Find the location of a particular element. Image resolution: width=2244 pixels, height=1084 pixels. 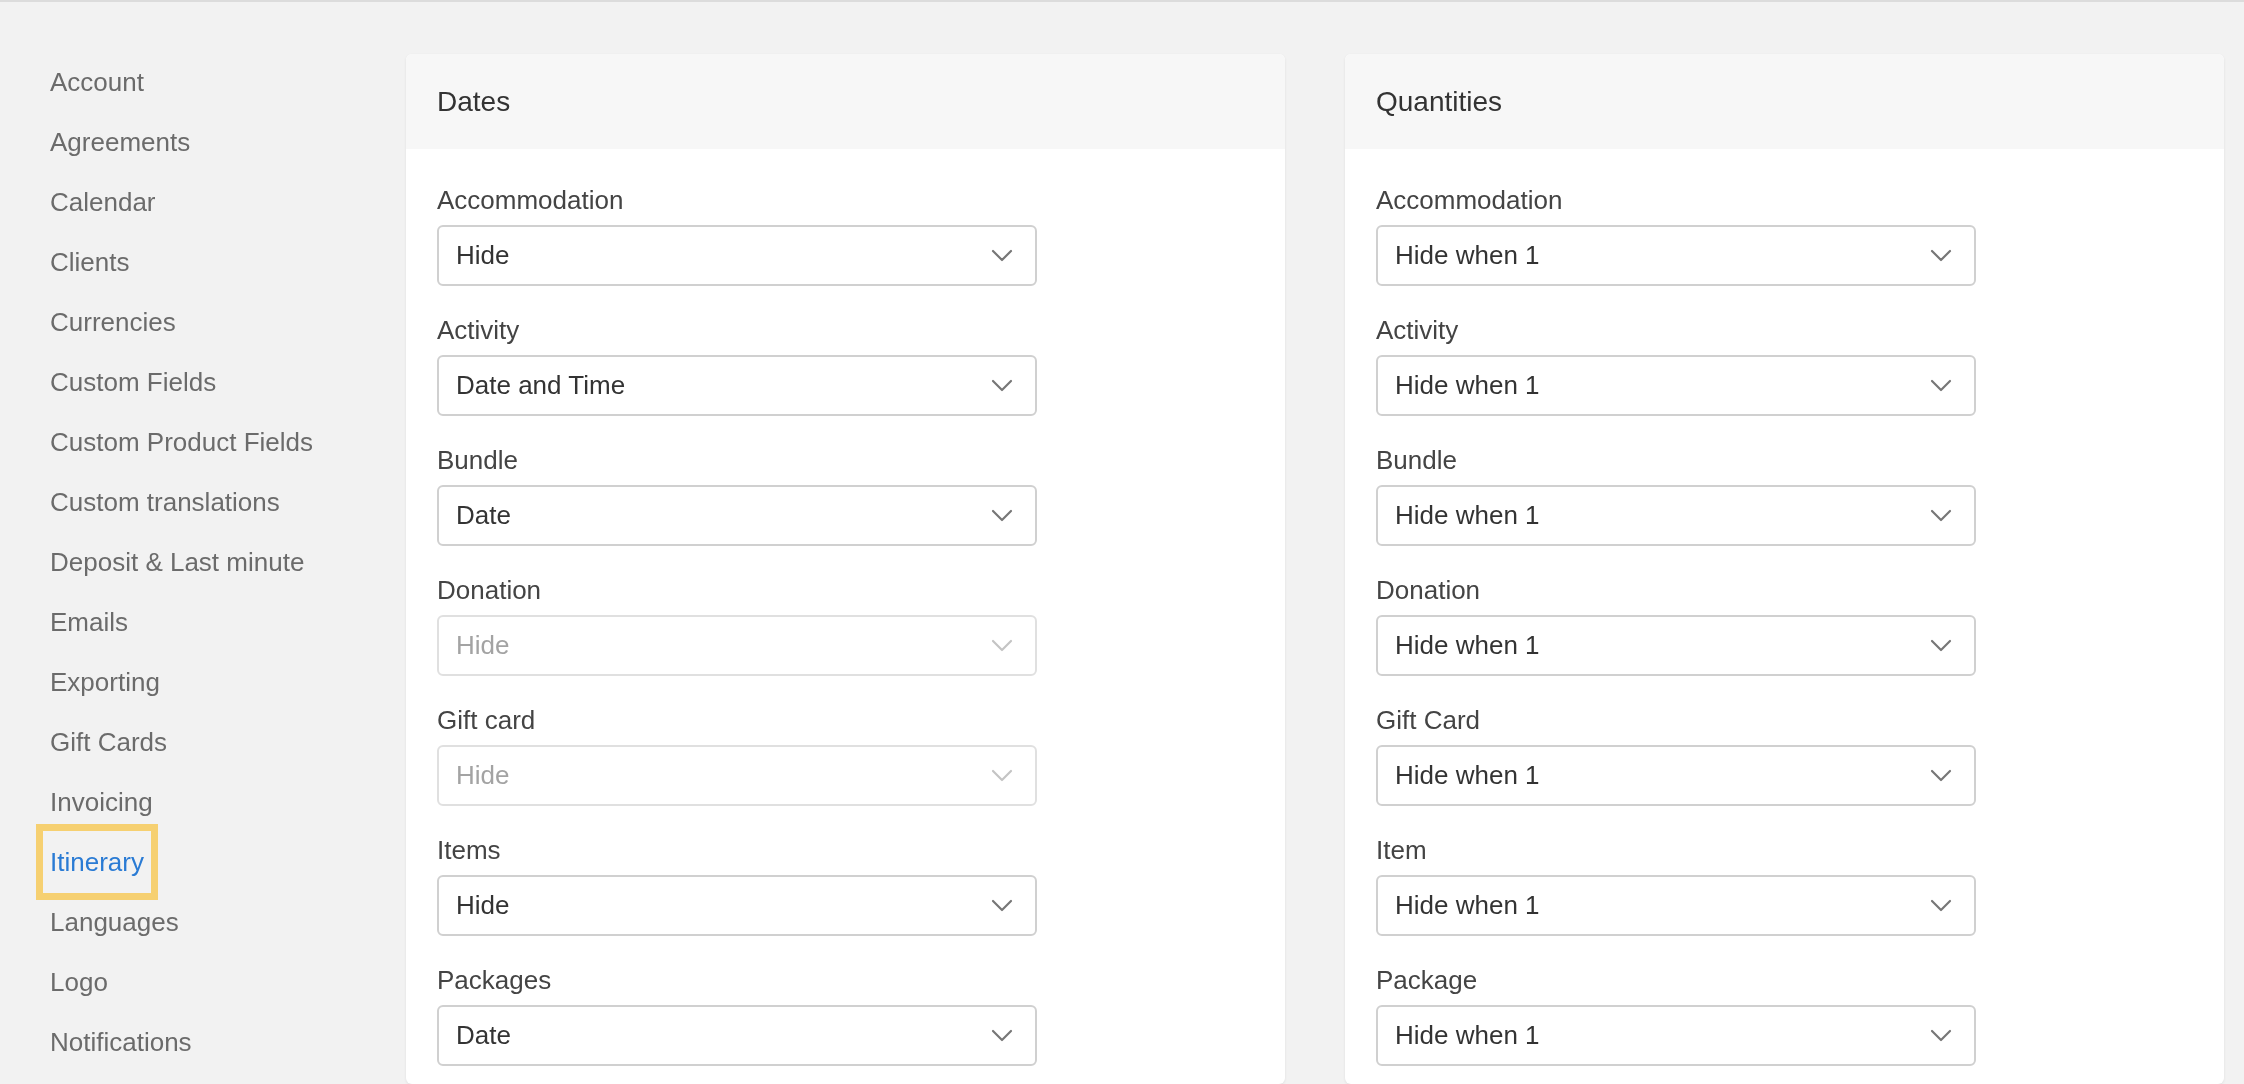

sidebar-link: Account is located at coordinates (97, 82).